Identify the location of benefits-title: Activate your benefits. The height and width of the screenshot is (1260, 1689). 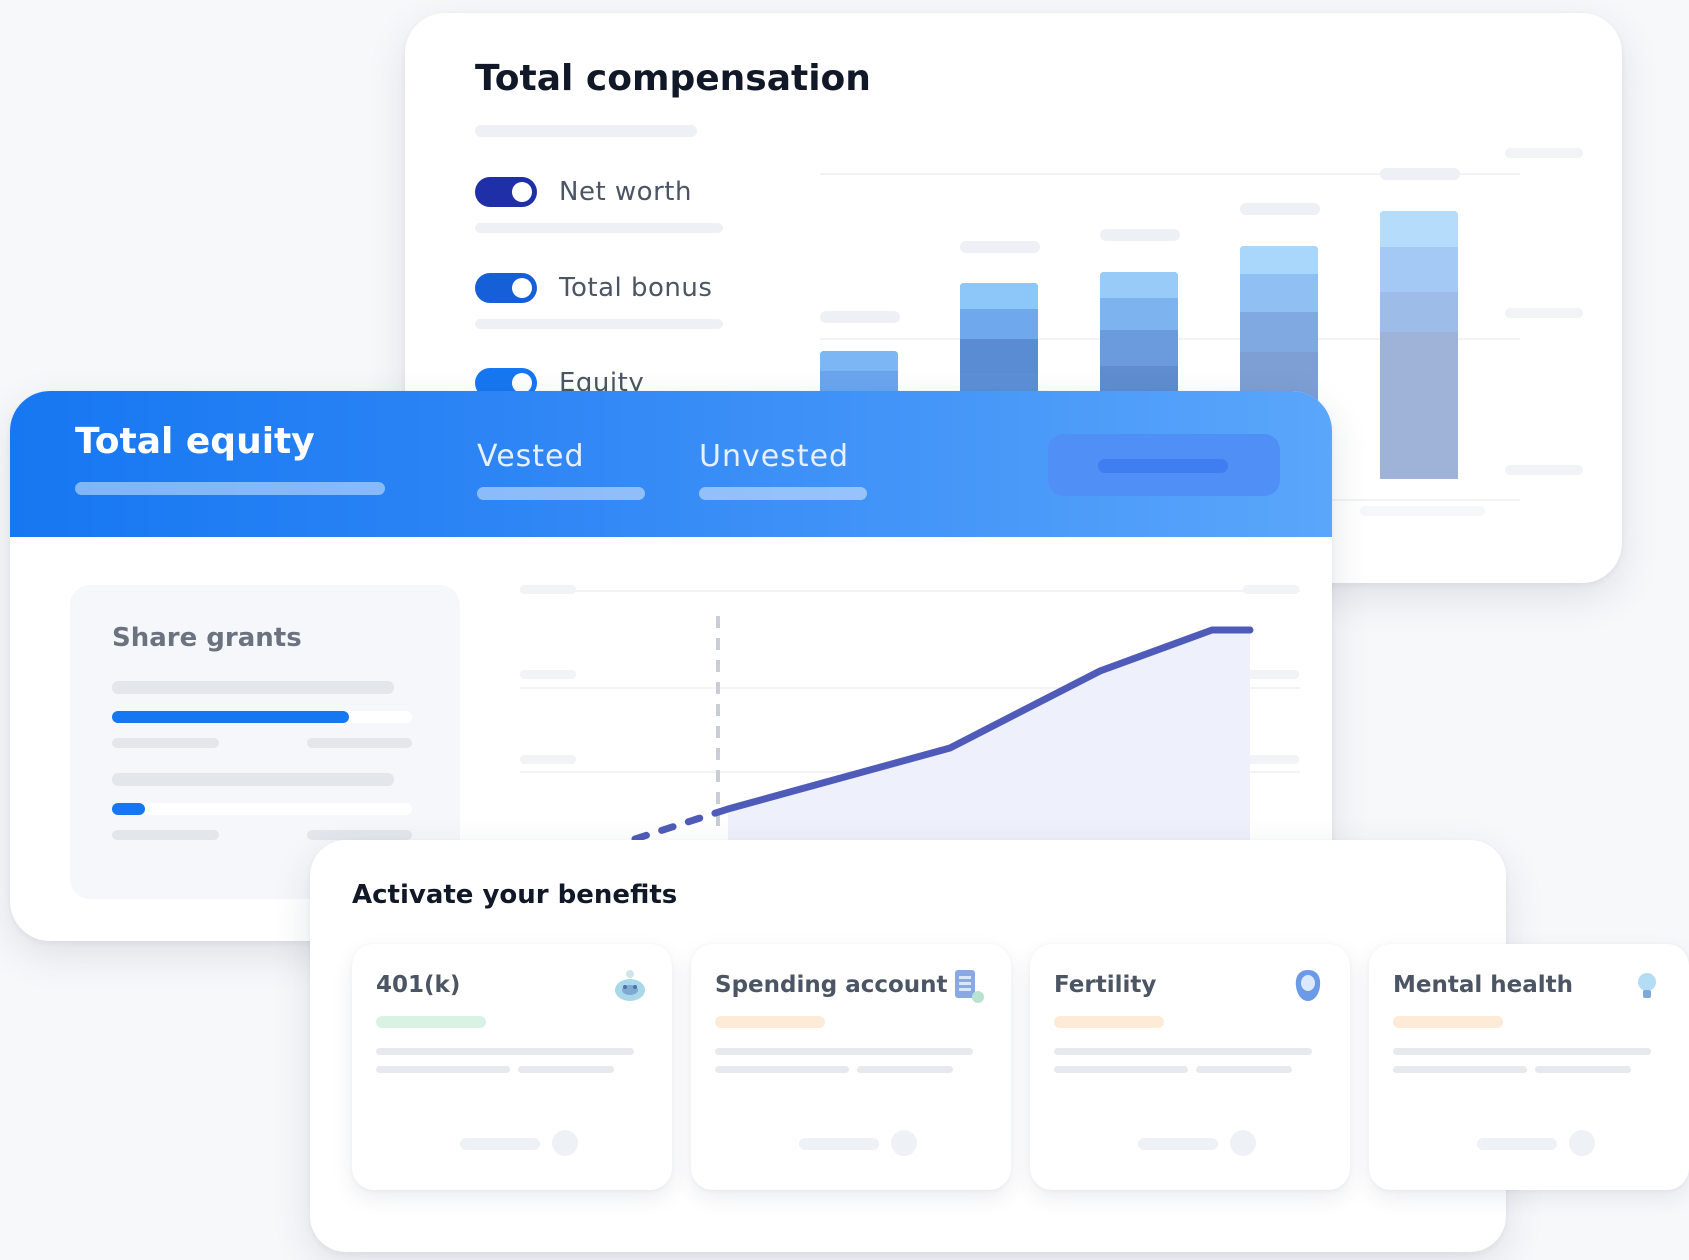
(515, 895).